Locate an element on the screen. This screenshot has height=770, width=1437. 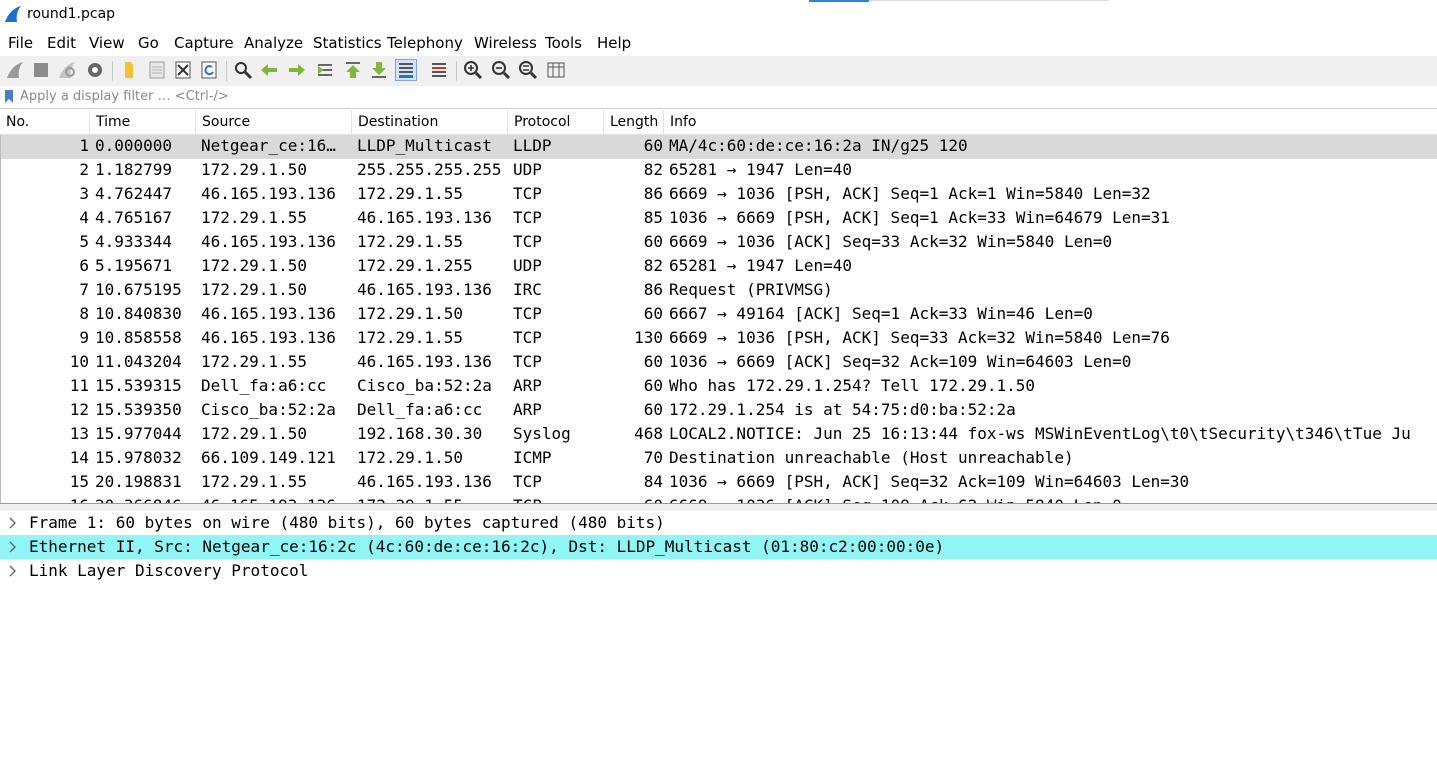
go-to-packet-icon is located at coordinates (325, 70).